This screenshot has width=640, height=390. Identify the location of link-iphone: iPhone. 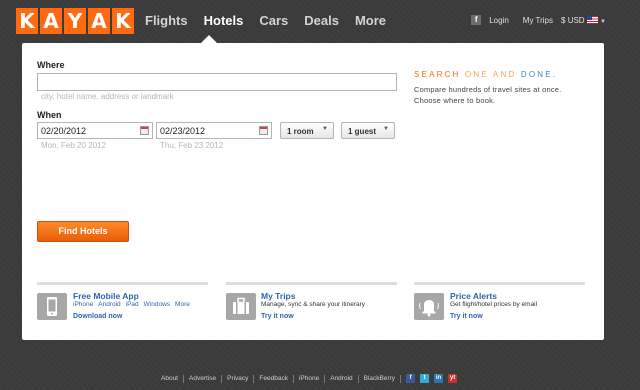
(83, 304).